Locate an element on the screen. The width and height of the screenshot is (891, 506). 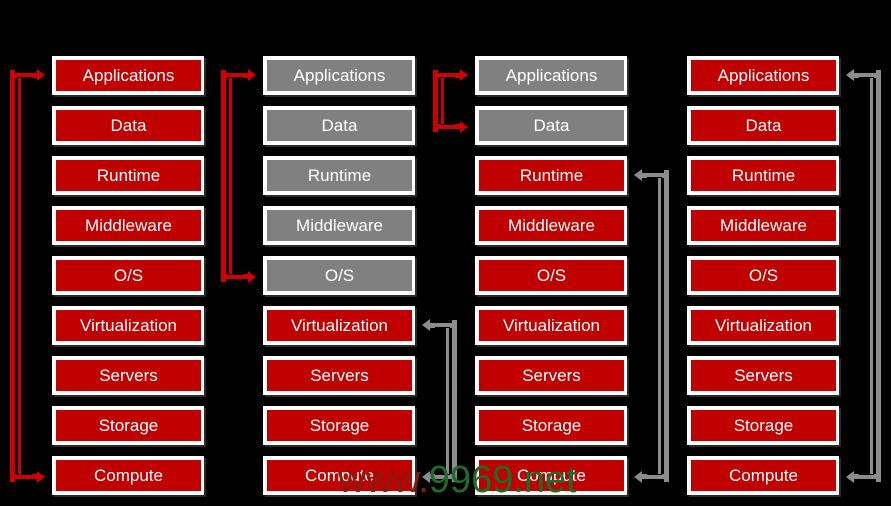
column-2-bracket-left-red is located at coordinates (238, 175).